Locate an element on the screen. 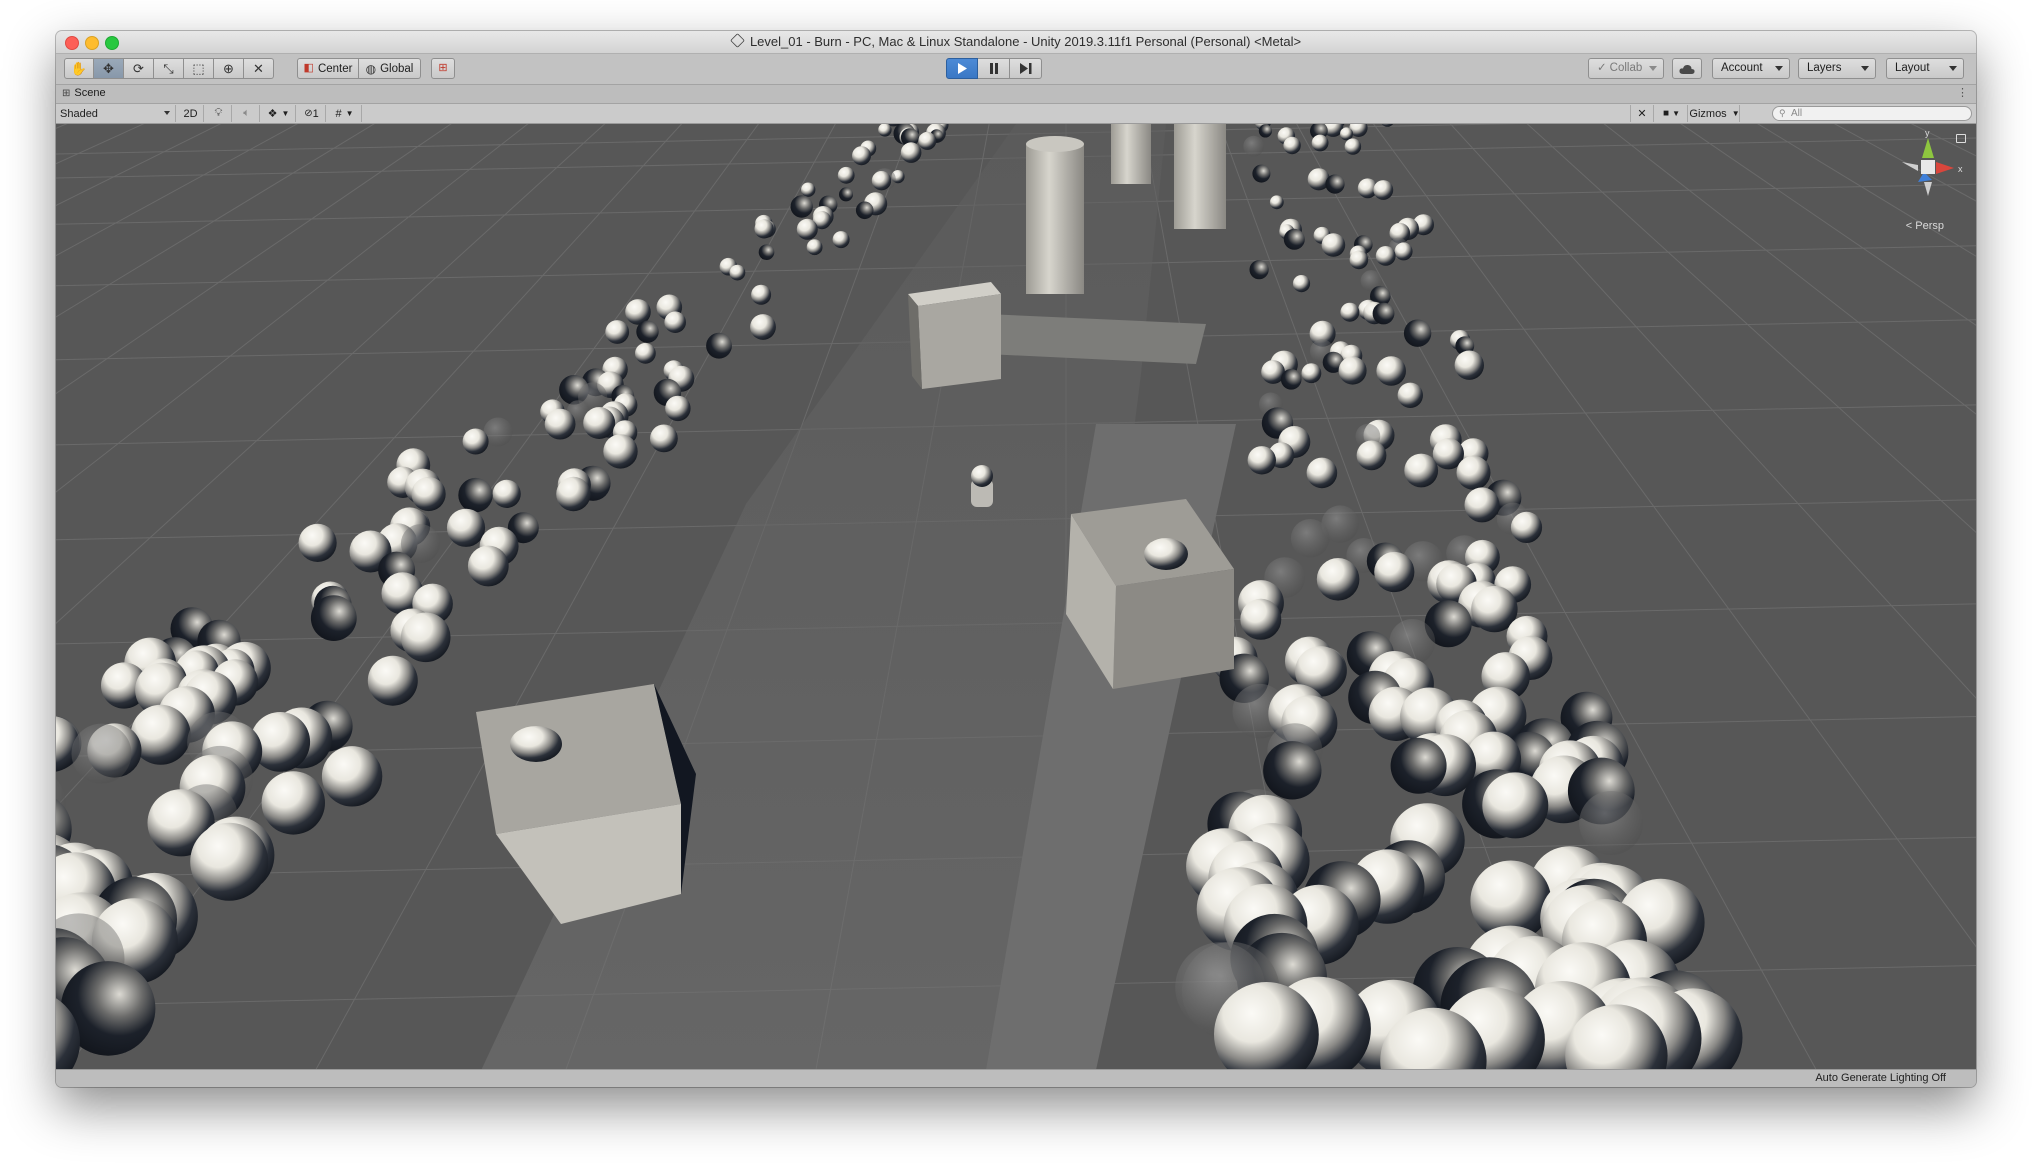  hidden-count: 1 is located at coordinates (315, 113).